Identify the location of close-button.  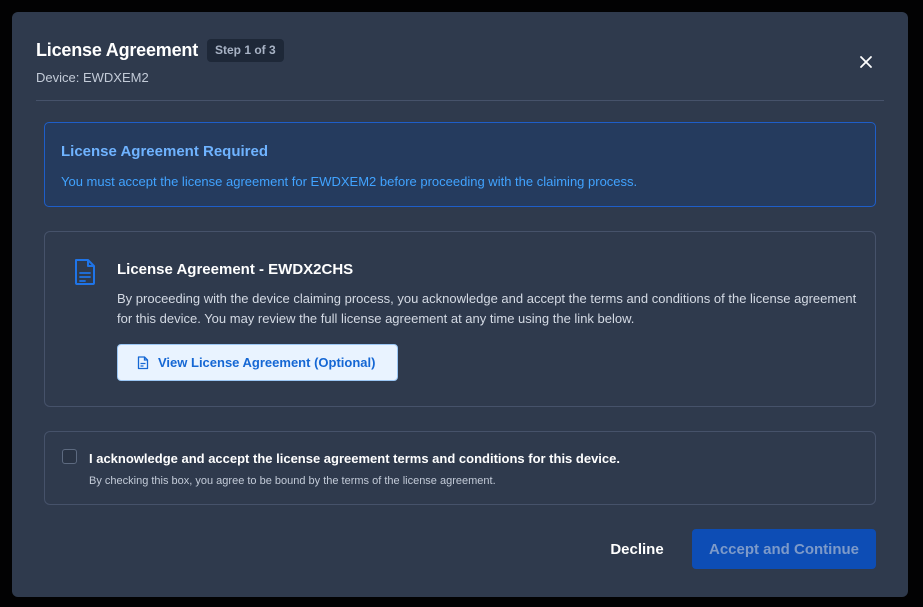
(866, 62).